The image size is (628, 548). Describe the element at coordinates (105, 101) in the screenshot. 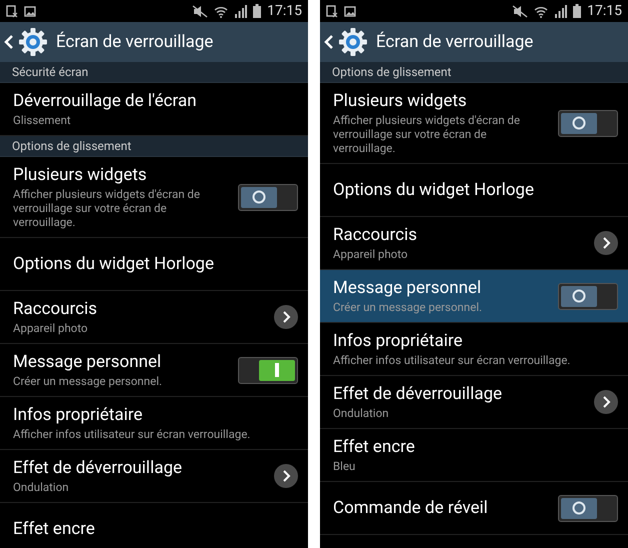

I see `item-title: Déverrouillage de l'écran` at that location.